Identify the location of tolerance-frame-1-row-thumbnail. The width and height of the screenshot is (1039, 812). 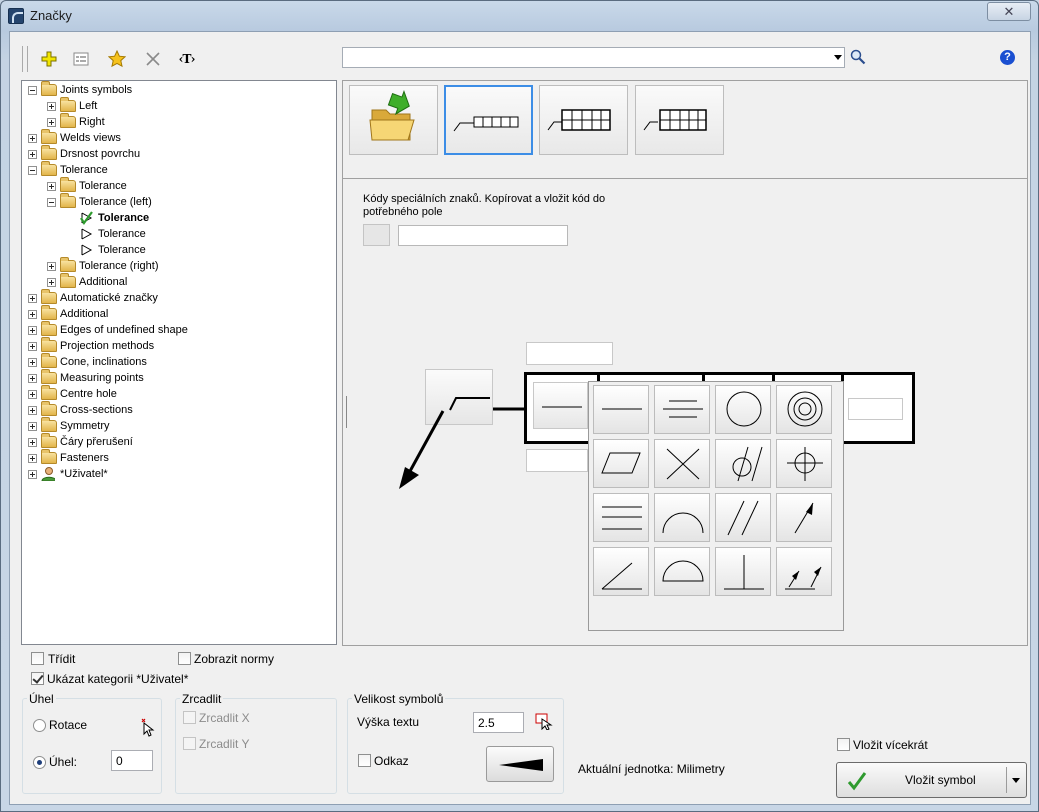
(488, 120).